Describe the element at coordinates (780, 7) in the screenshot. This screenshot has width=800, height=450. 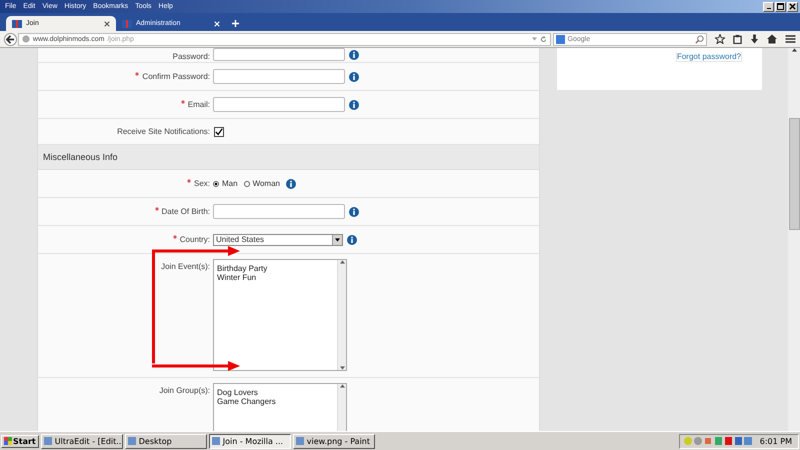
I see `maximize-button` at that location.